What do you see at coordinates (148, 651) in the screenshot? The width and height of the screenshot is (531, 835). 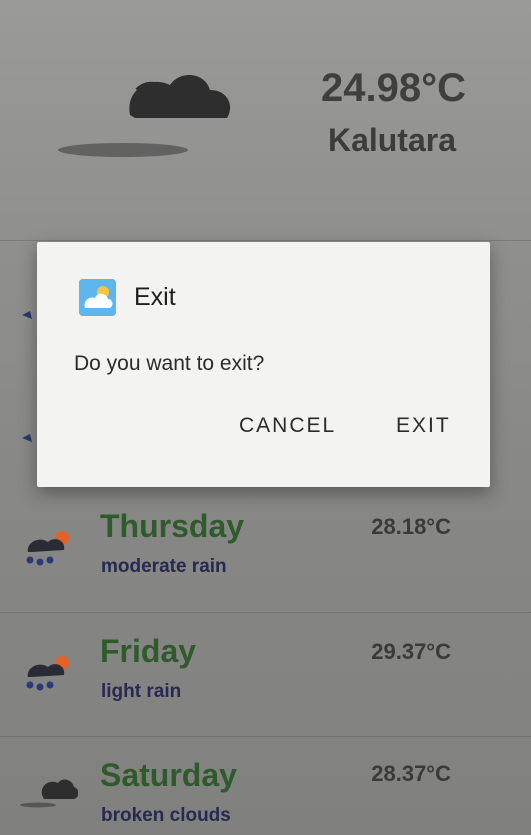 I see `forecast-day: Friday` at bounding box center [148, 651].